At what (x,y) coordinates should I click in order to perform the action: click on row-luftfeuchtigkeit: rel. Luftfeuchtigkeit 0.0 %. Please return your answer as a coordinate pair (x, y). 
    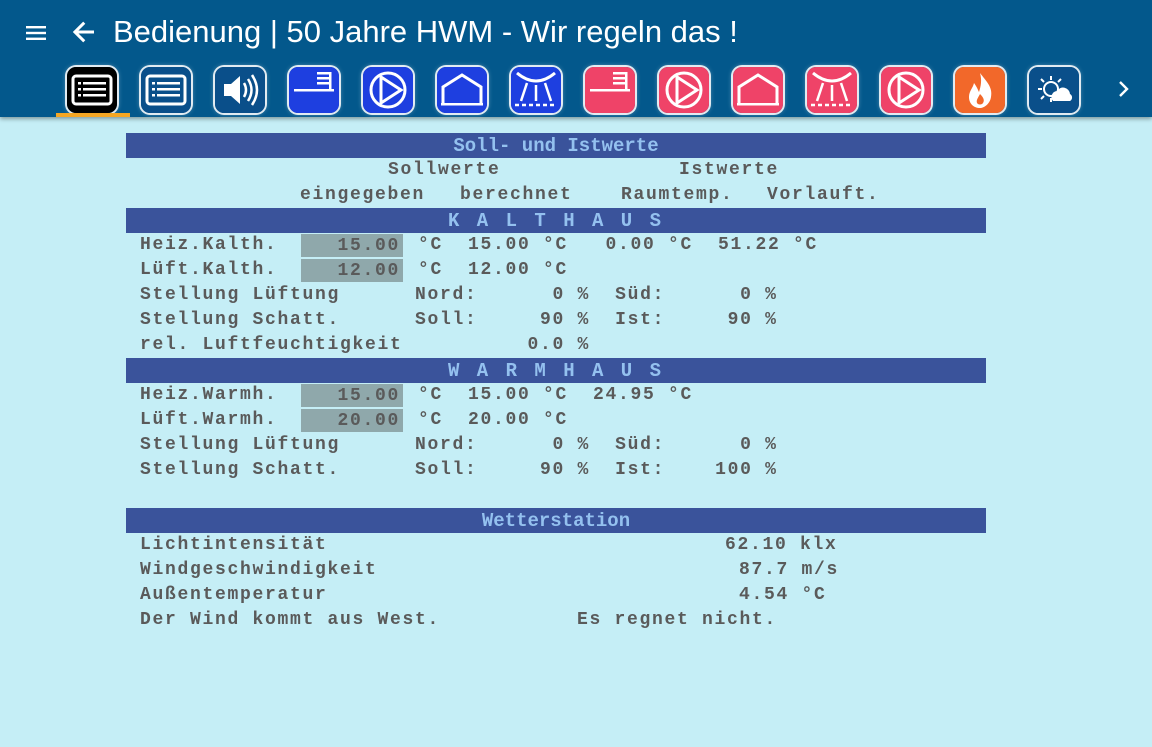
    Looking at the image, I should click on (365, 345).